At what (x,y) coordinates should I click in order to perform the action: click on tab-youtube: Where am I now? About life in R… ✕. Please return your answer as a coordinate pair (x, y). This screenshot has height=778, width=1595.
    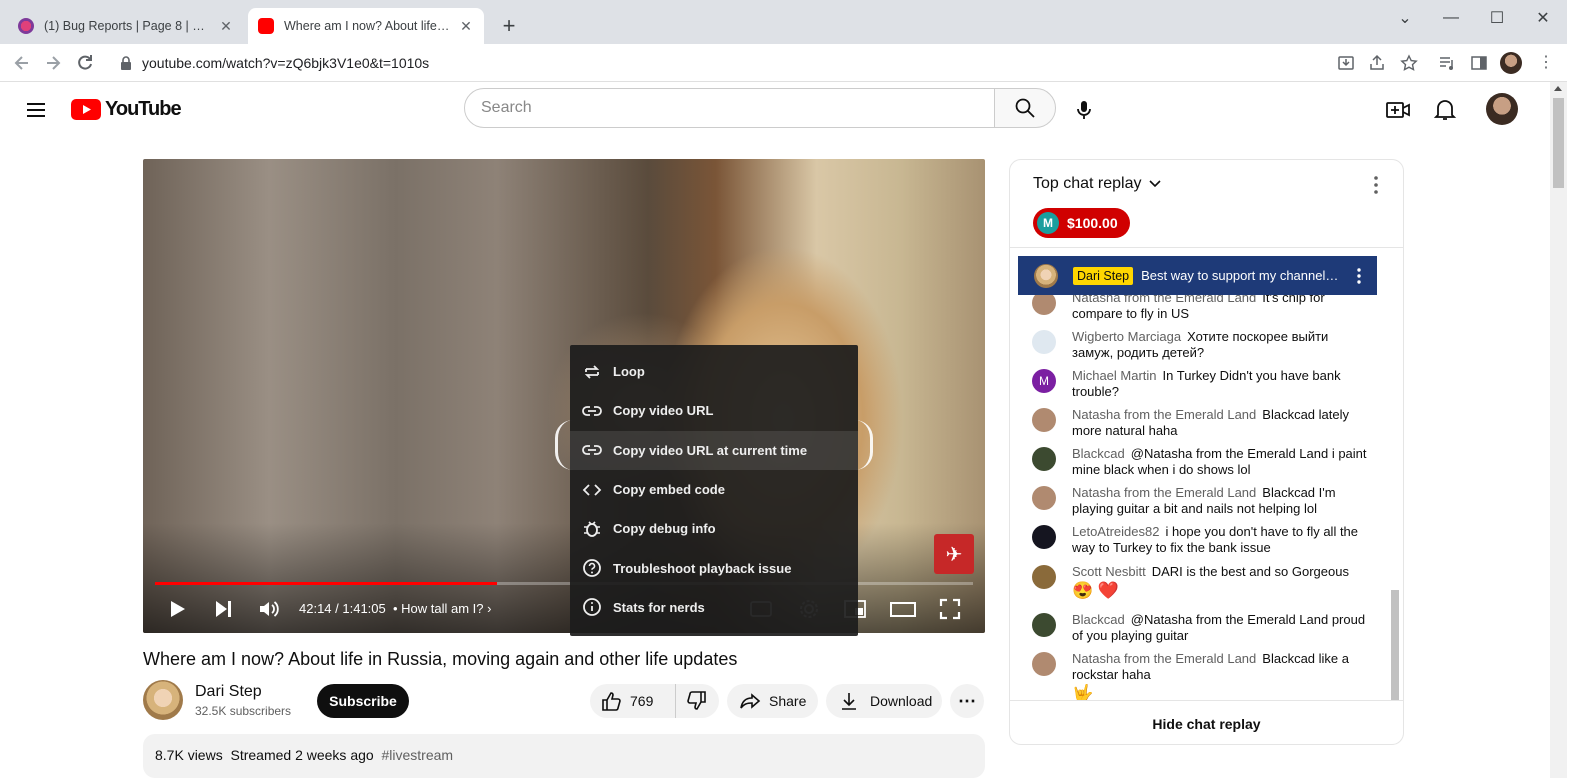
    Looking at the image, I should click on (366, 26).